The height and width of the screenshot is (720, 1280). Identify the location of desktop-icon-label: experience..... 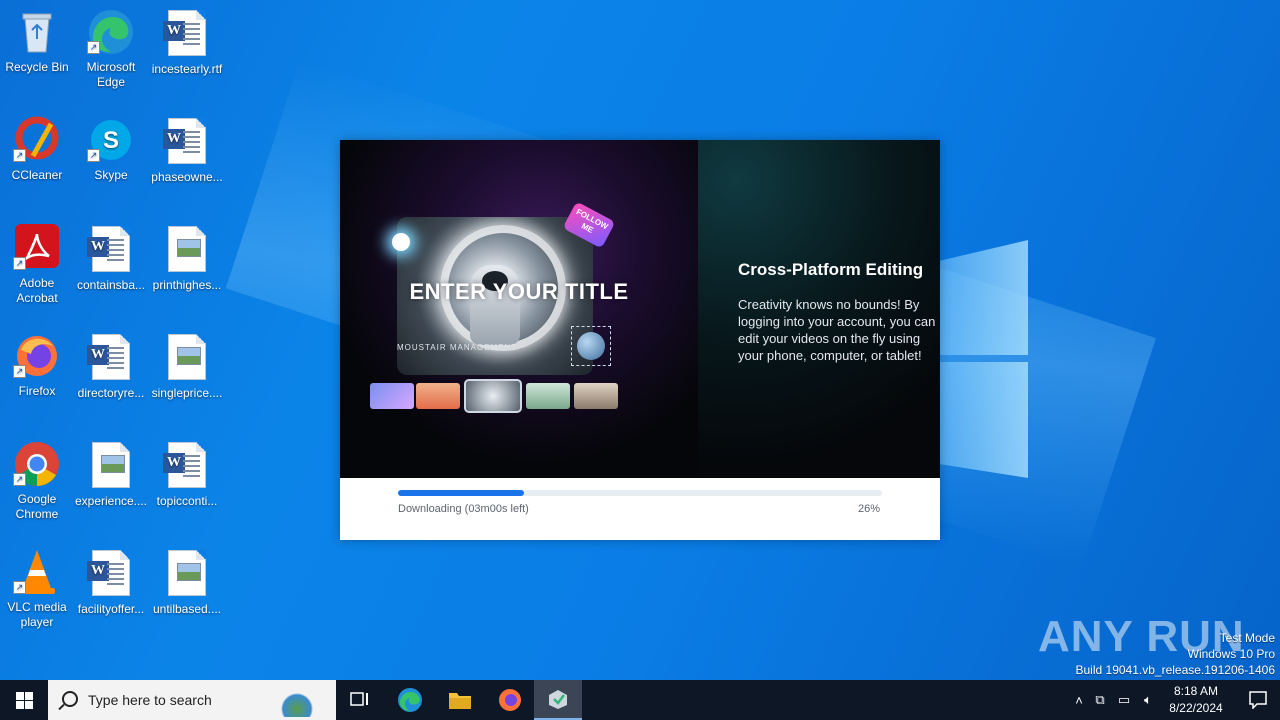
(111, 501).